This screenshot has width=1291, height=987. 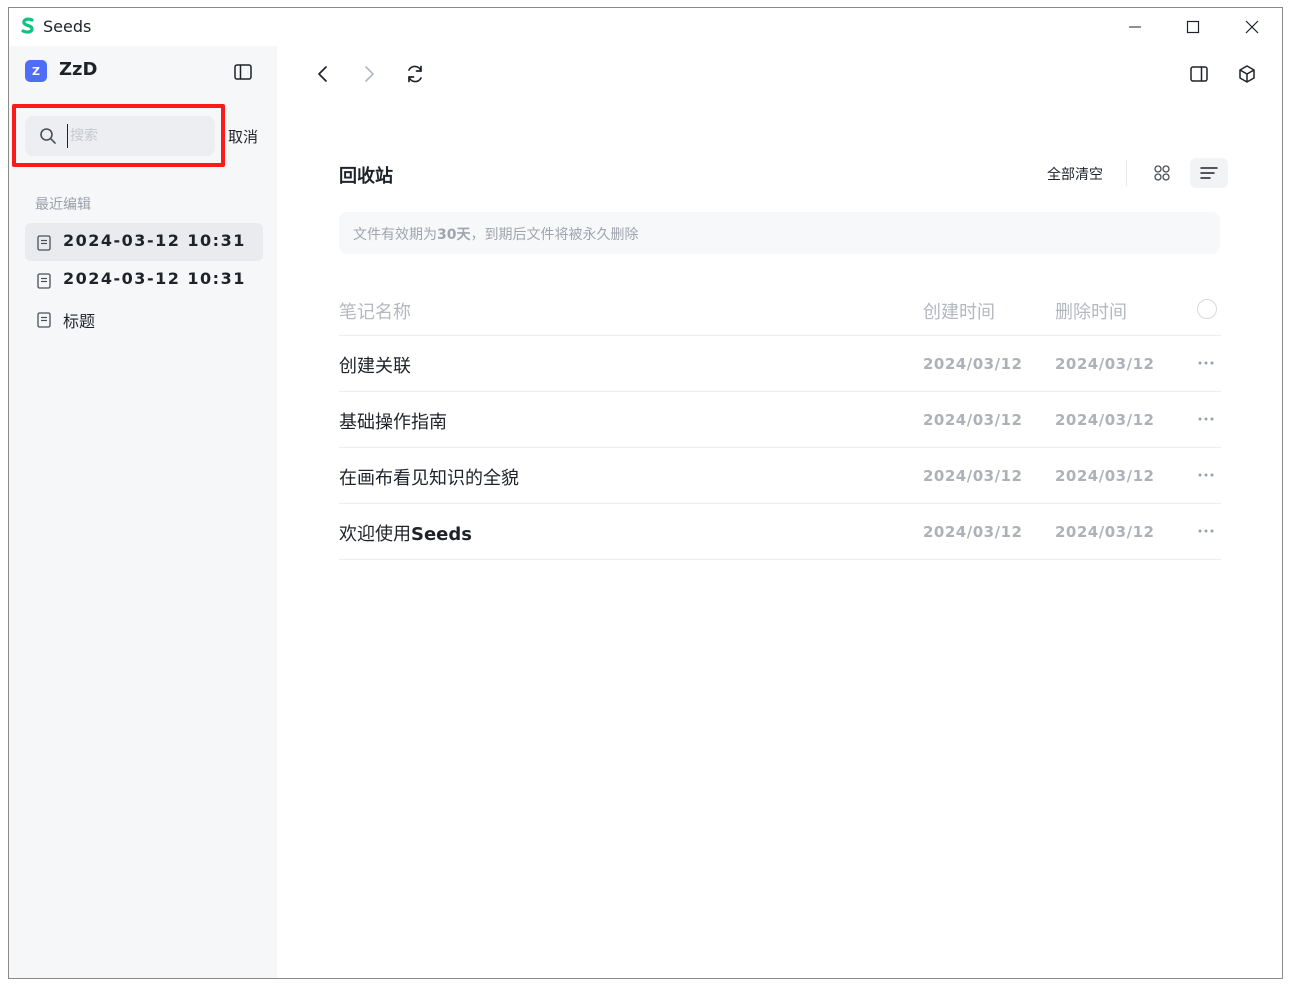 I want to click on forward-button, so click(x=369, y=74).